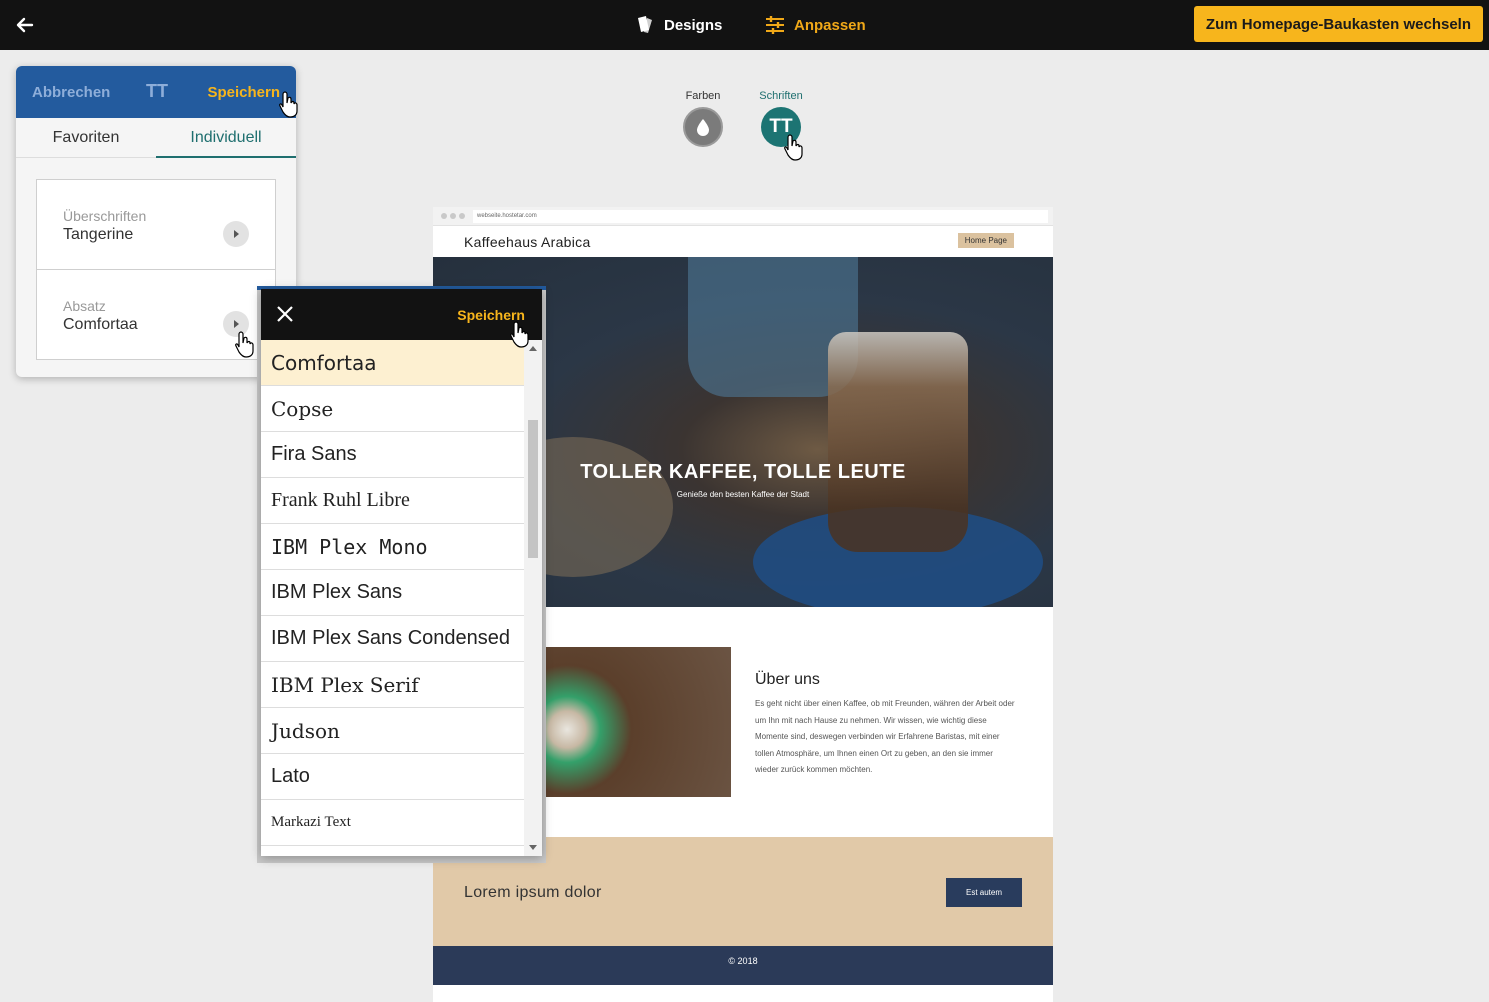 The width and height of the screenshot is (1489, 1002). I want to click on site-footer: © 2018, so click(743, 965).